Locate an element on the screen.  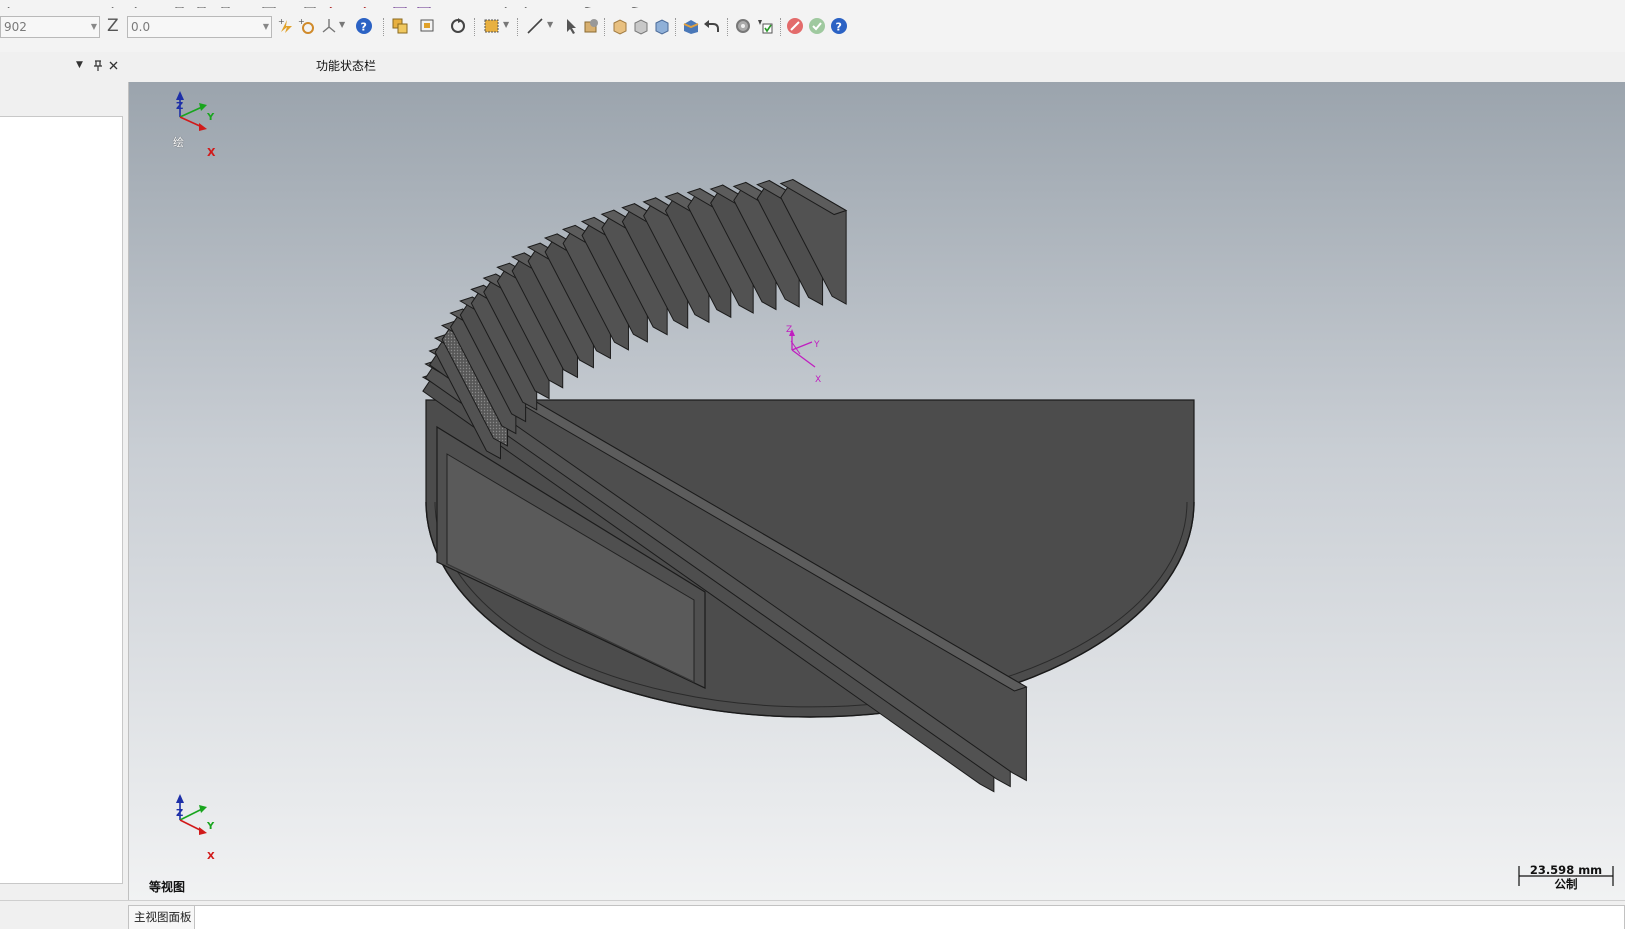
main-toolbar: 902 ▼ Z 0.0 ▼ + + ▼ ? ▼ ▼ ? is located at coordinates (812, 26).